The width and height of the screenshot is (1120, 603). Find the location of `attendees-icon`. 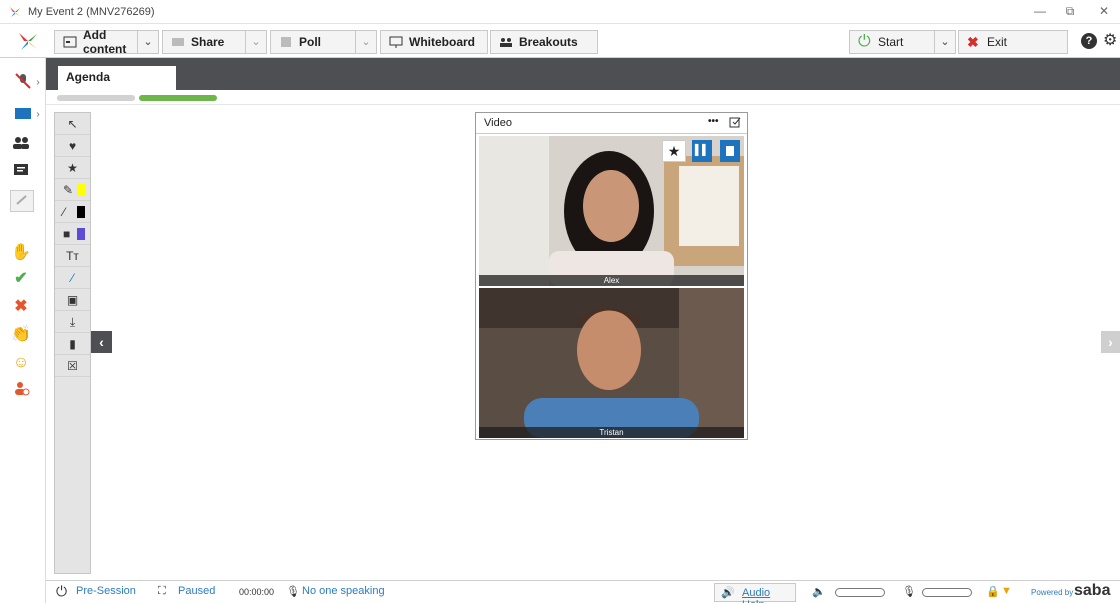

attendees-icon is located at coordinates (21, 145).